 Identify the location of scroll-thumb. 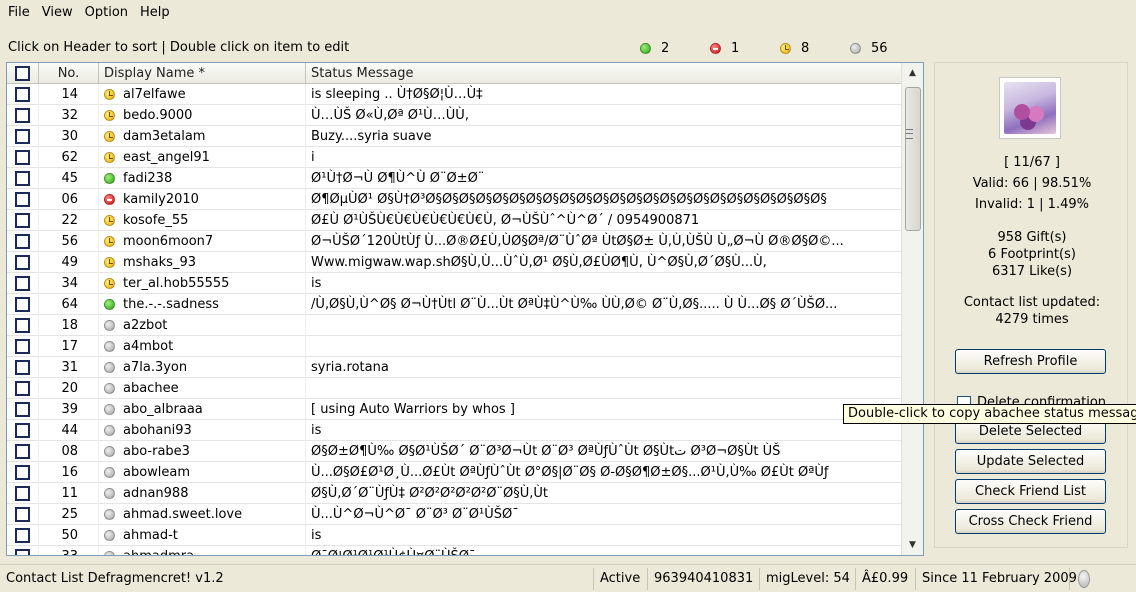
(913, 159).